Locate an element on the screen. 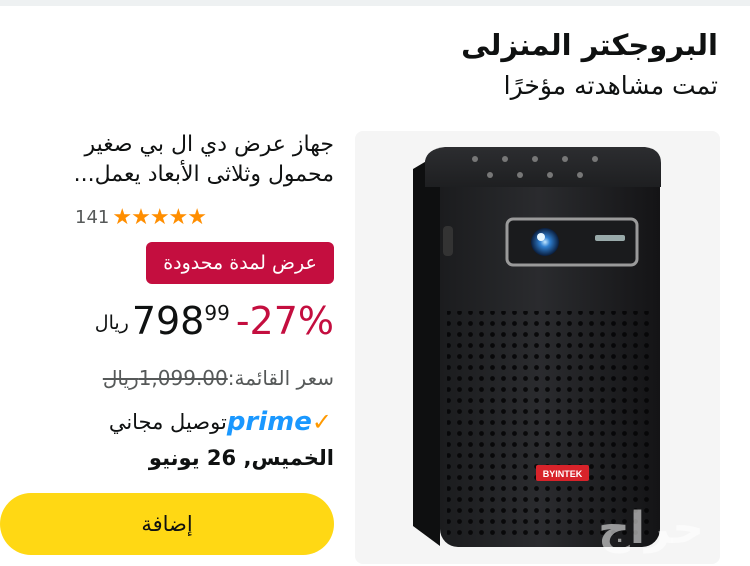 The image size is (750, 566). add-to-cart-button: إضافة is located at coordinates (167, 524).